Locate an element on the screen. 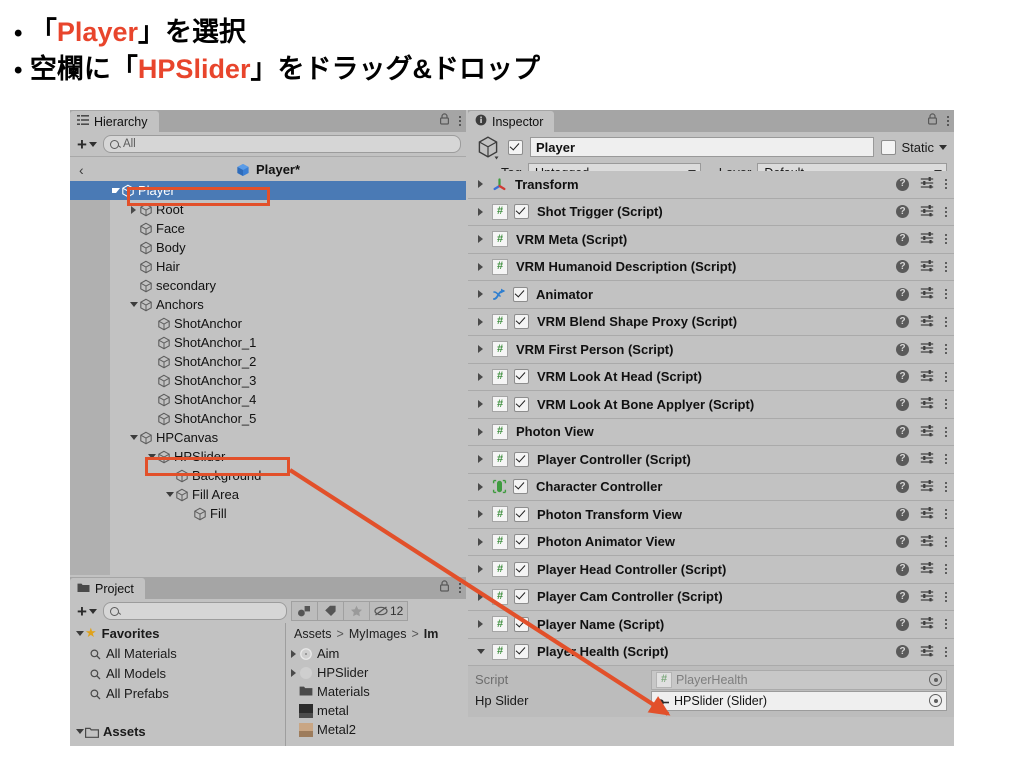  component-row-animator: Animator? is located at coordinates (711, 295).